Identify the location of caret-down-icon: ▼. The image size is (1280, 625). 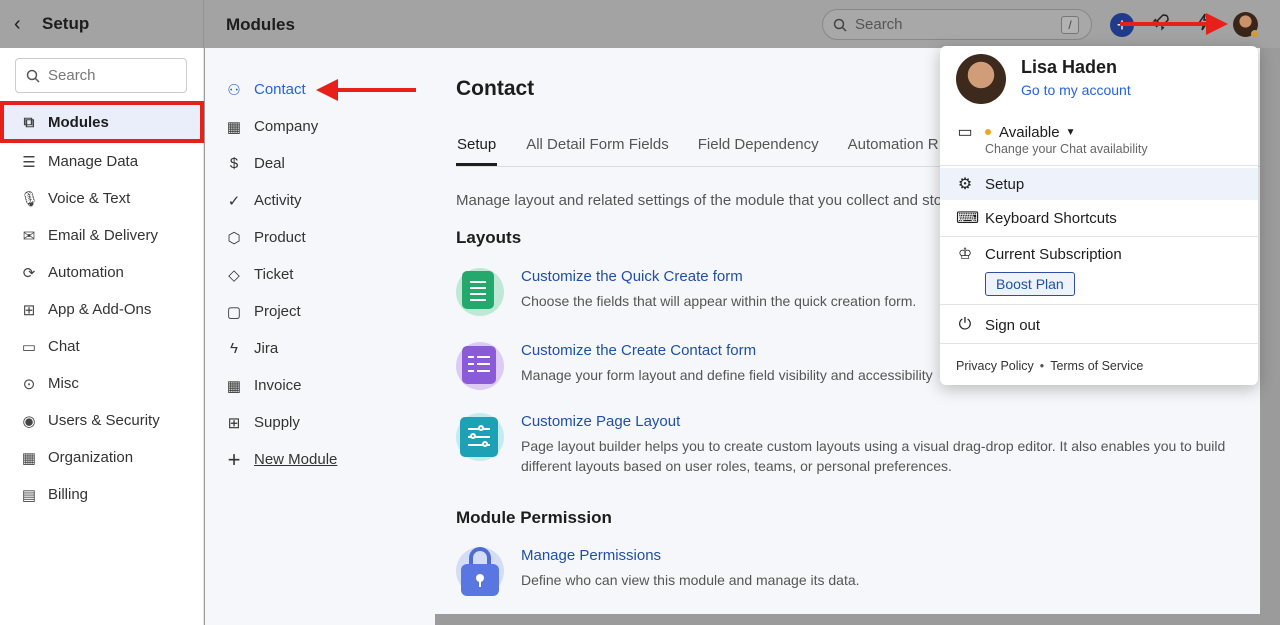
(1070, 132).